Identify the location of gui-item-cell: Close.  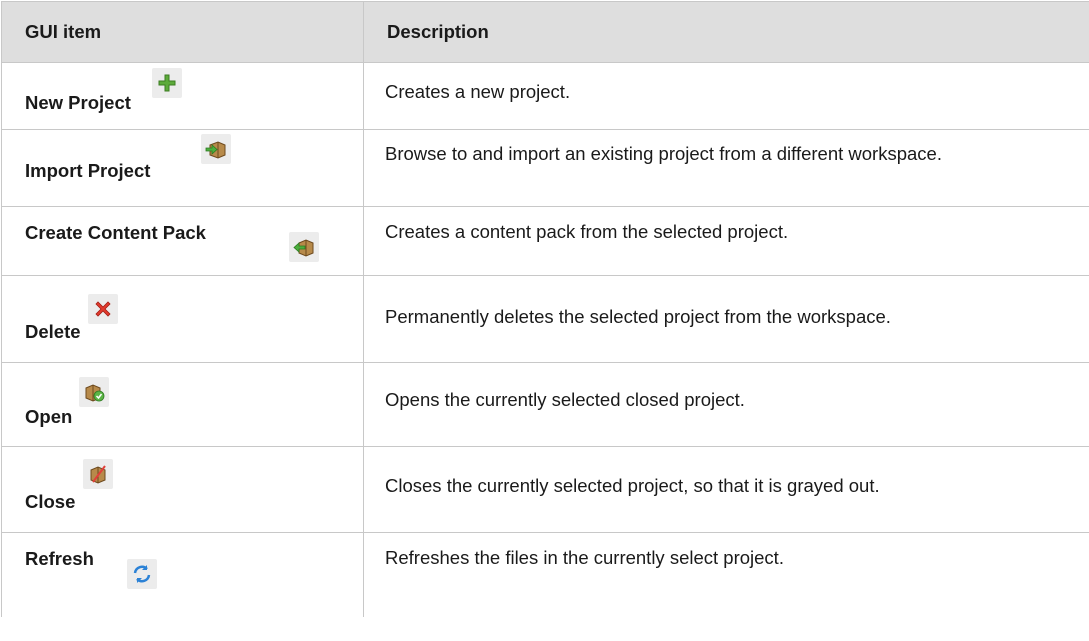
(182, 489).